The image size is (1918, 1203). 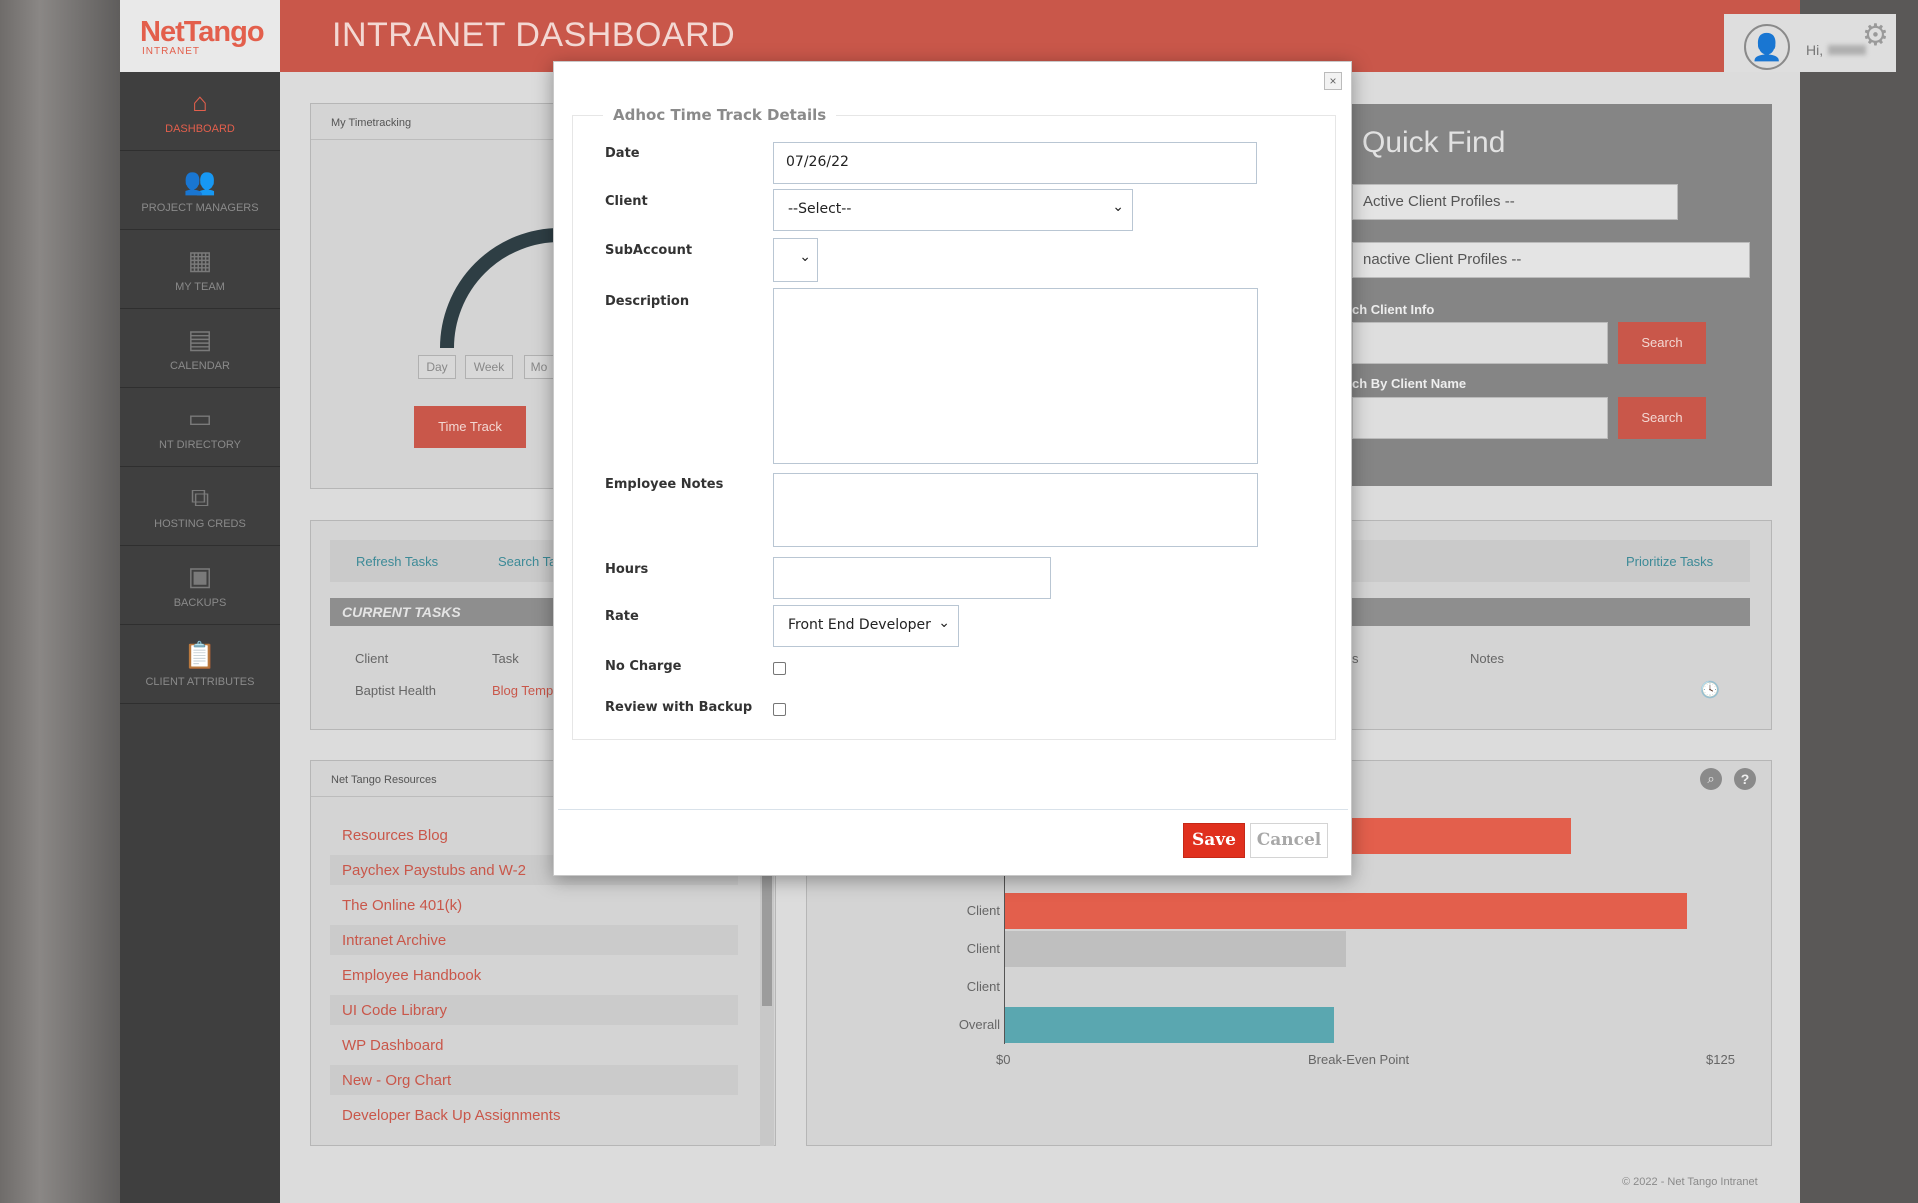 I want to click on home-icon: ⌂, so click(x=200, y=102).